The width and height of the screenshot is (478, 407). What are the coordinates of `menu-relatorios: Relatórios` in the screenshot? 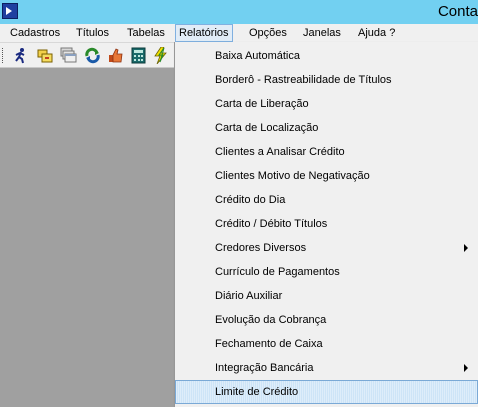 It's located at (204, 33).